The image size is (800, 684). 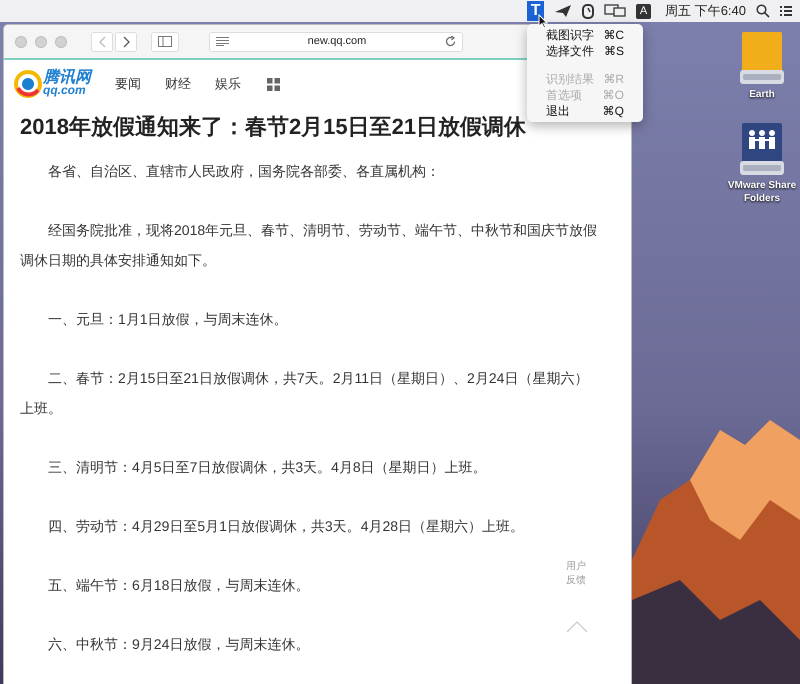 I want to click on displays-icon, so click(x=615, y=11).